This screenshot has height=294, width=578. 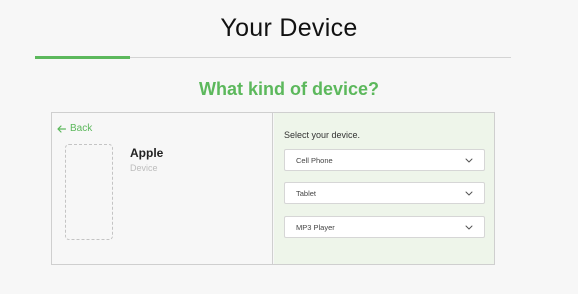 I want to click on option-label: MP3 Player, so click(x=315, y=227).